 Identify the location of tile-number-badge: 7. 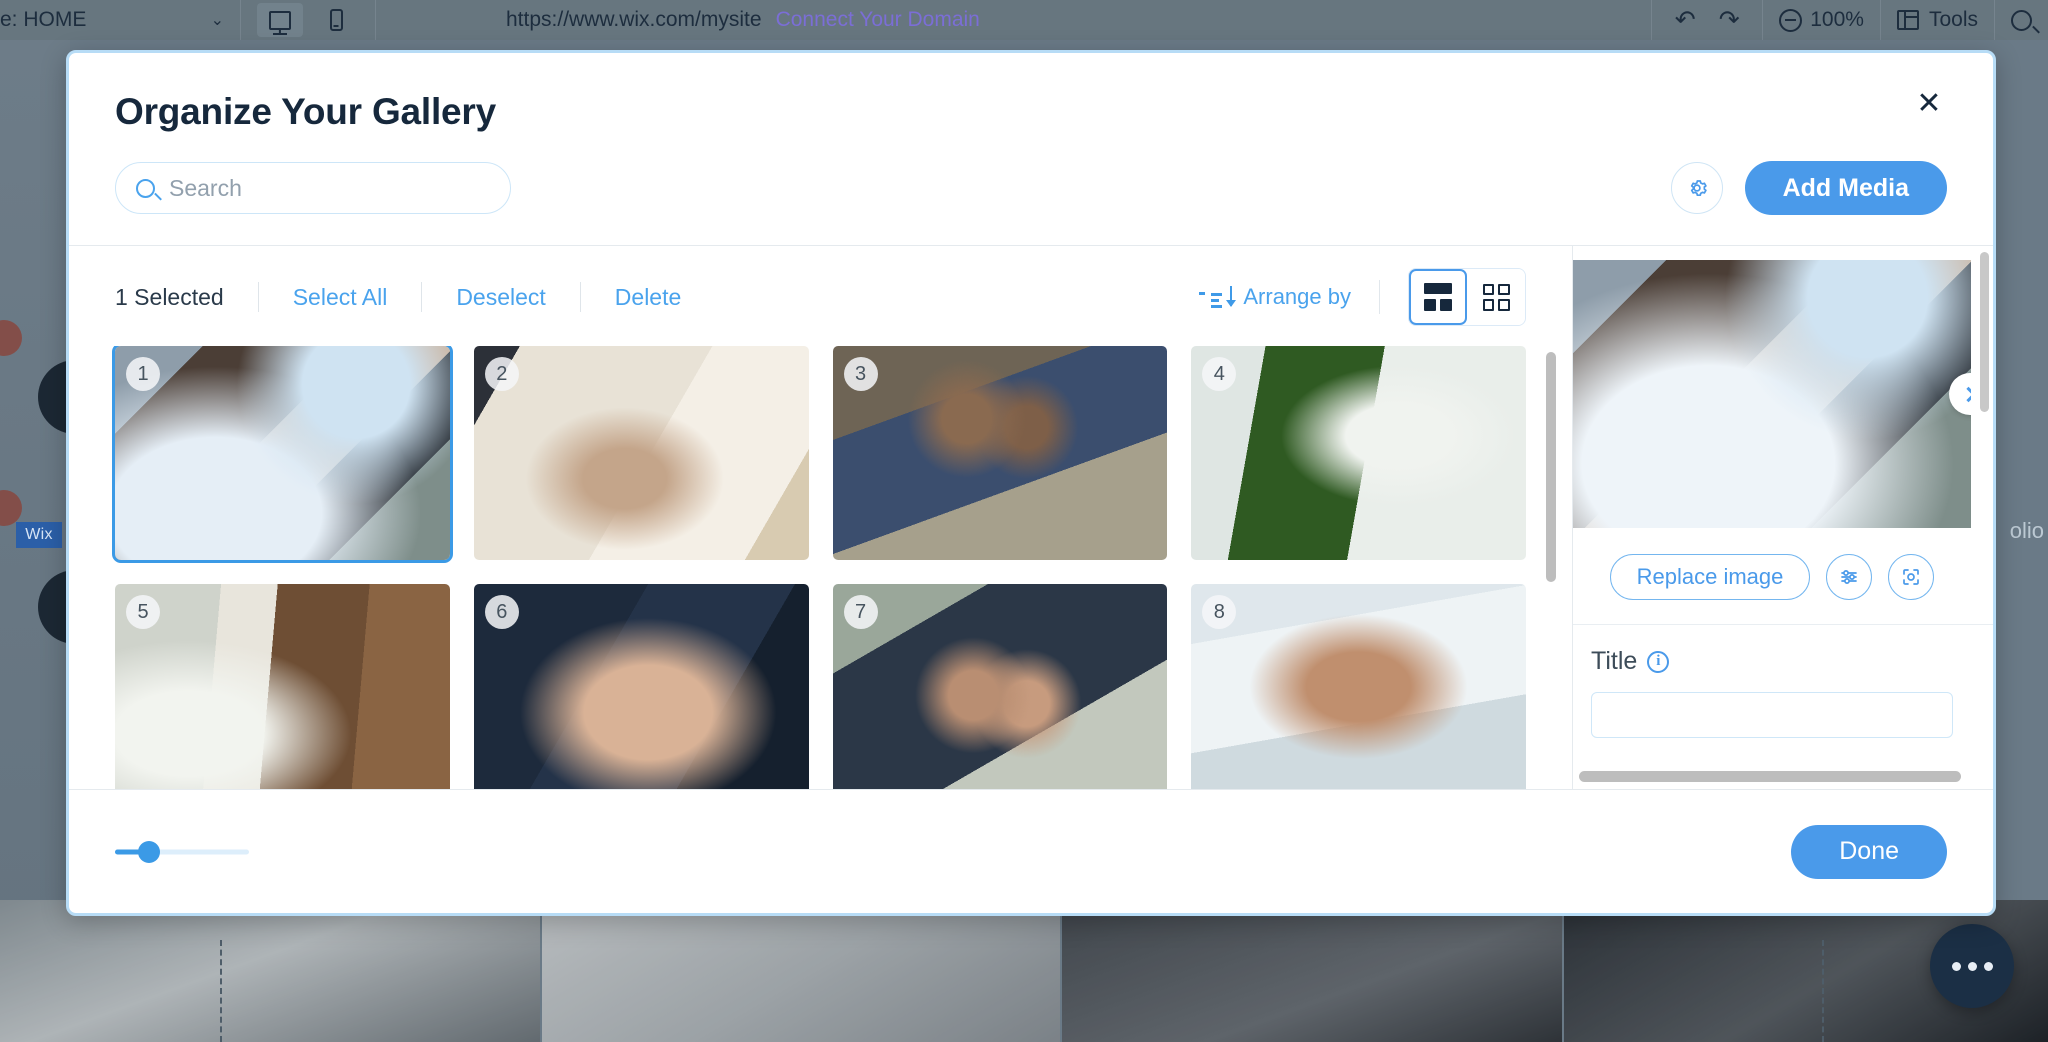
(860, 612).